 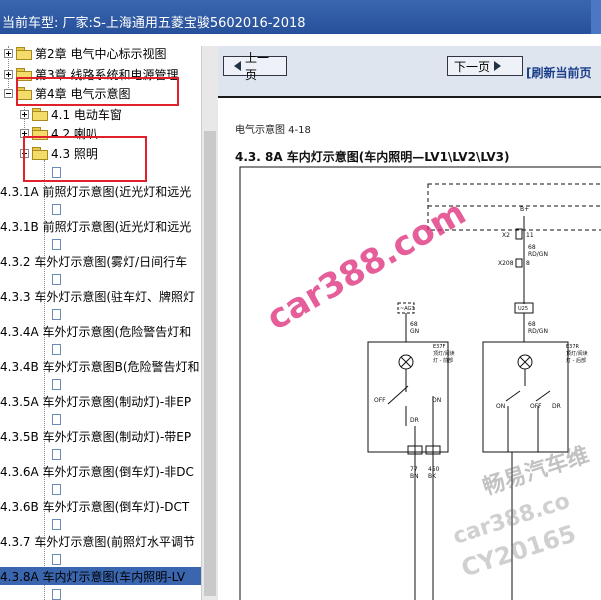 I want to click on tree-scrollbar, so click(x=210, y=323).